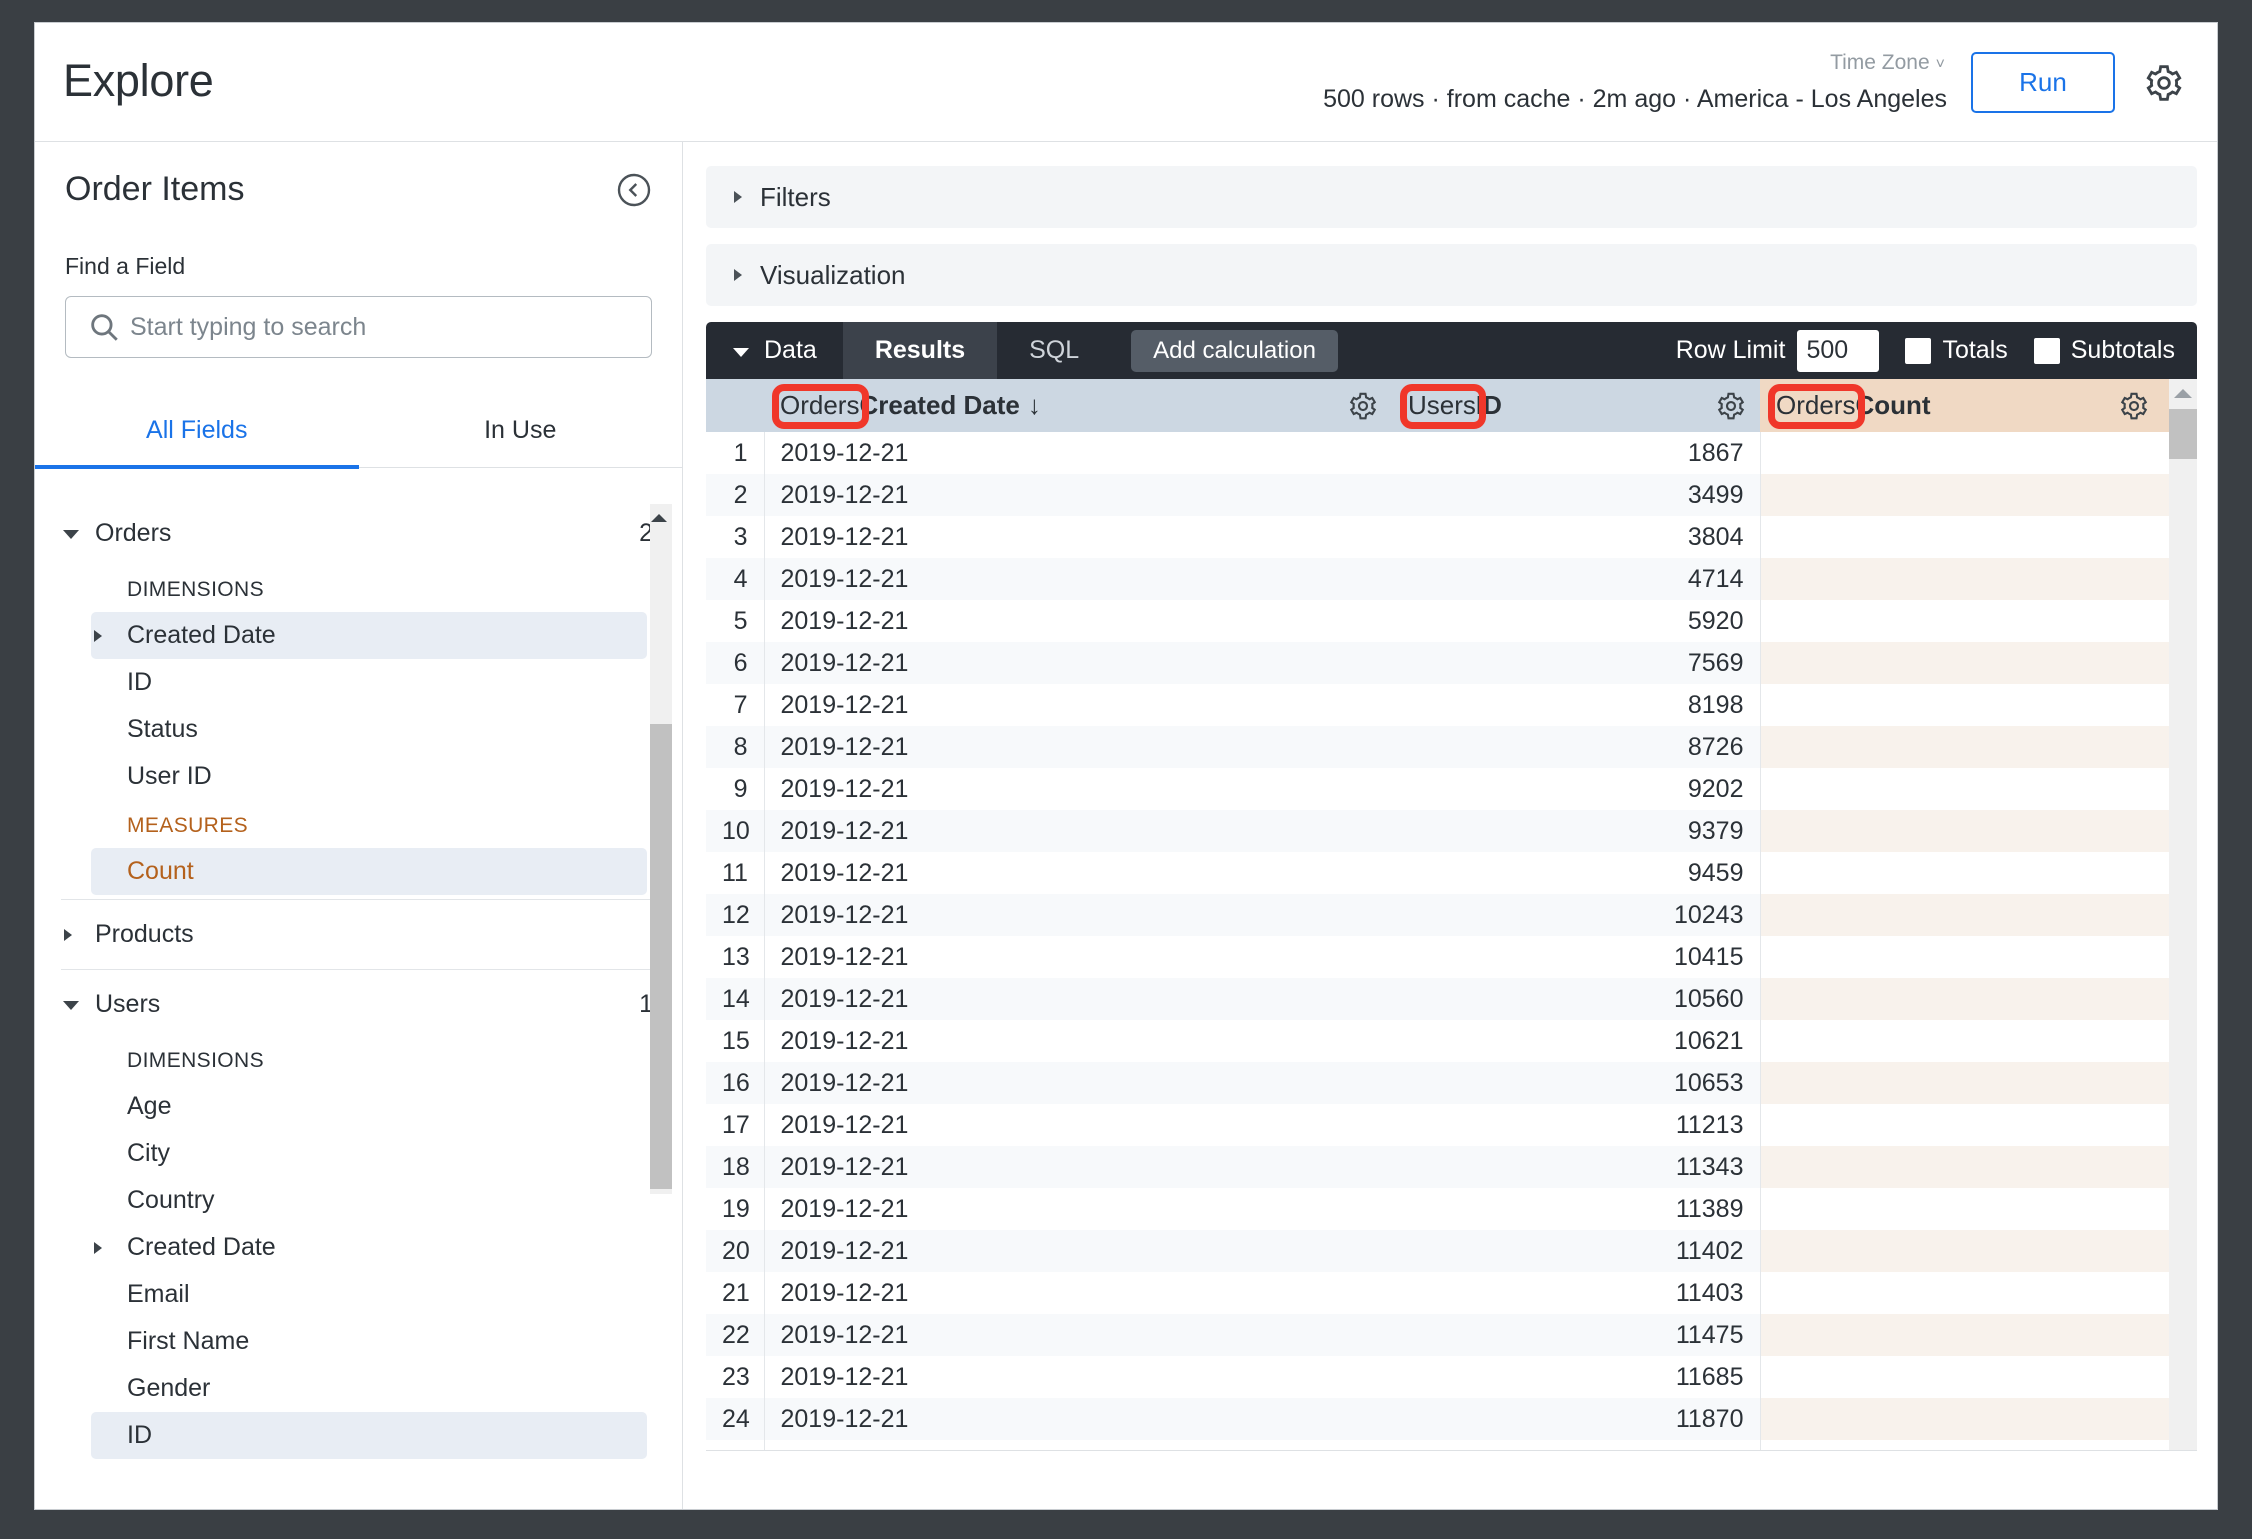 The image size is (2252, 1539). Describe the element at coordinates (920, 350) in the screenshot. I see `tab-results: Results` at that location.